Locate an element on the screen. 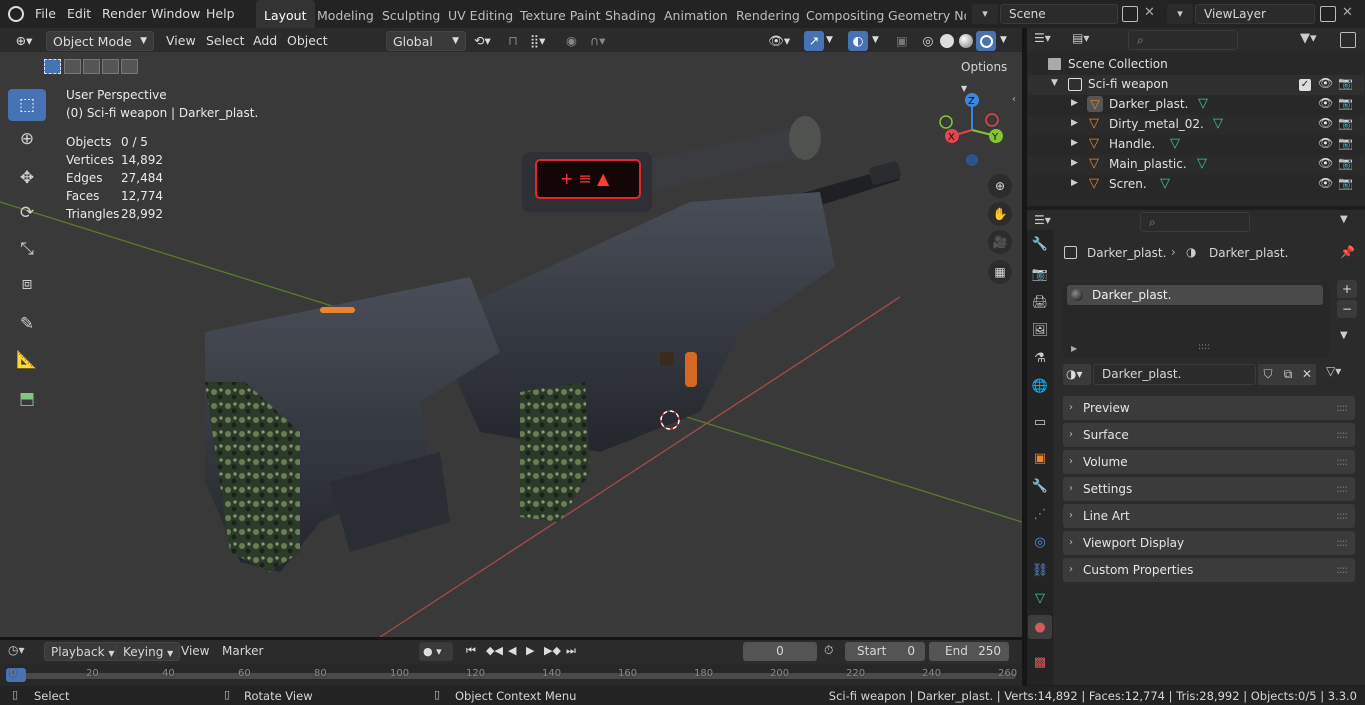 Image resolution: width=1365 pixels, height=705 pixels. orientation-dropdown: Global ▼ is located at coordinates (426, 41).